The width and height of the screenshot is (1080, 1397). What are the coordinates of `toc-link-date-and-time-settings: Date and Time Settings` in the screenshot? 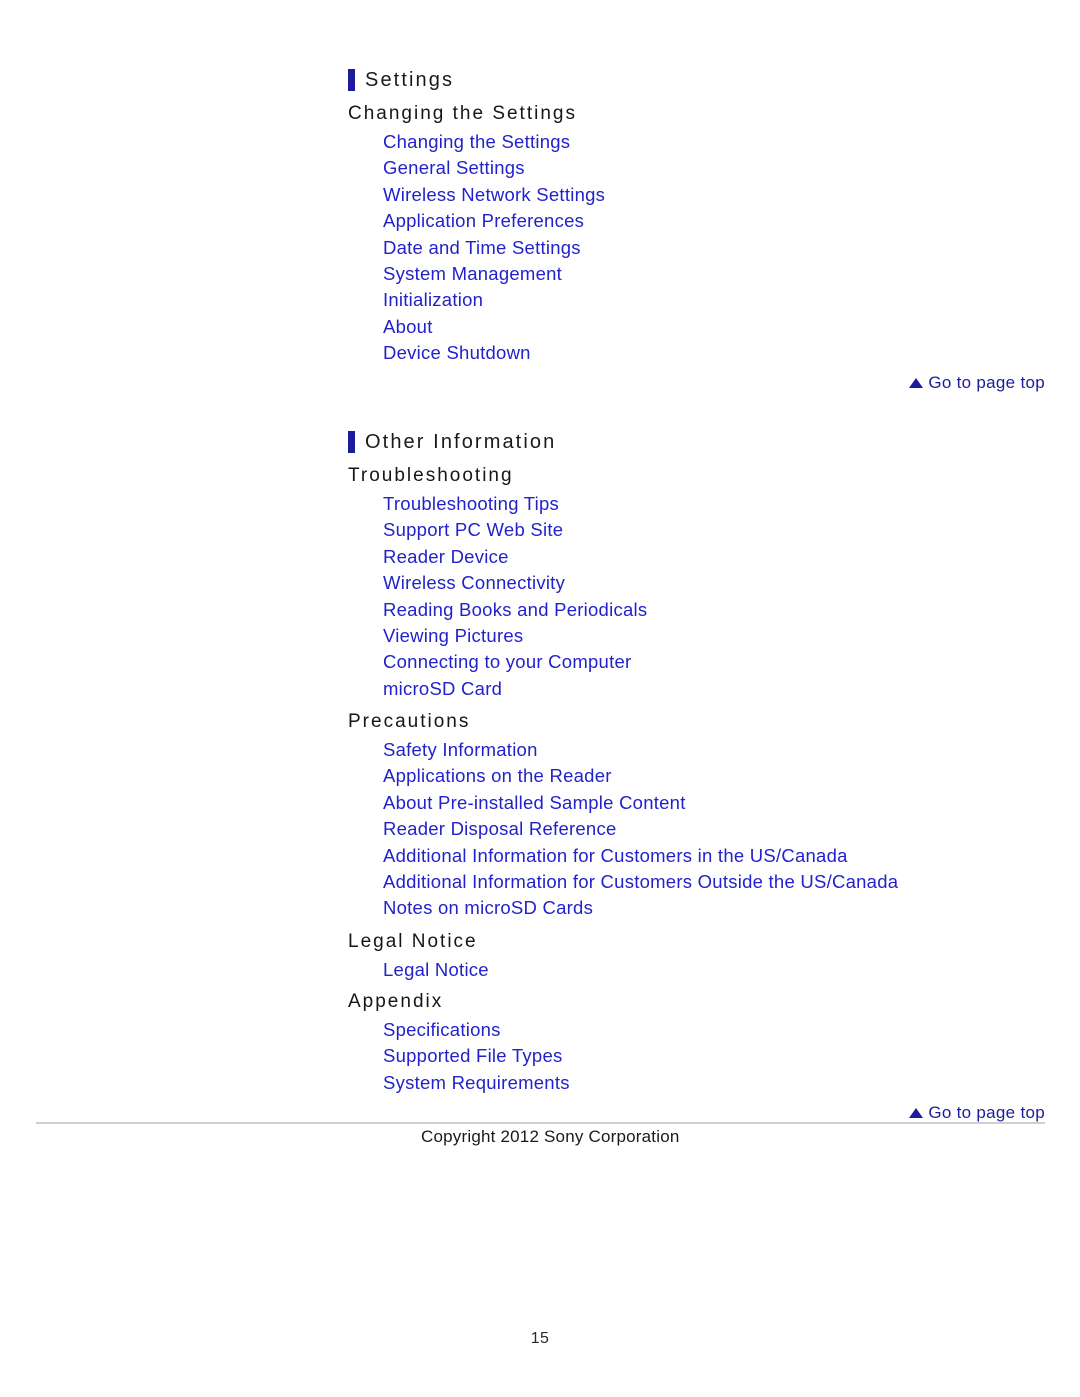 It's located at (482, 248).